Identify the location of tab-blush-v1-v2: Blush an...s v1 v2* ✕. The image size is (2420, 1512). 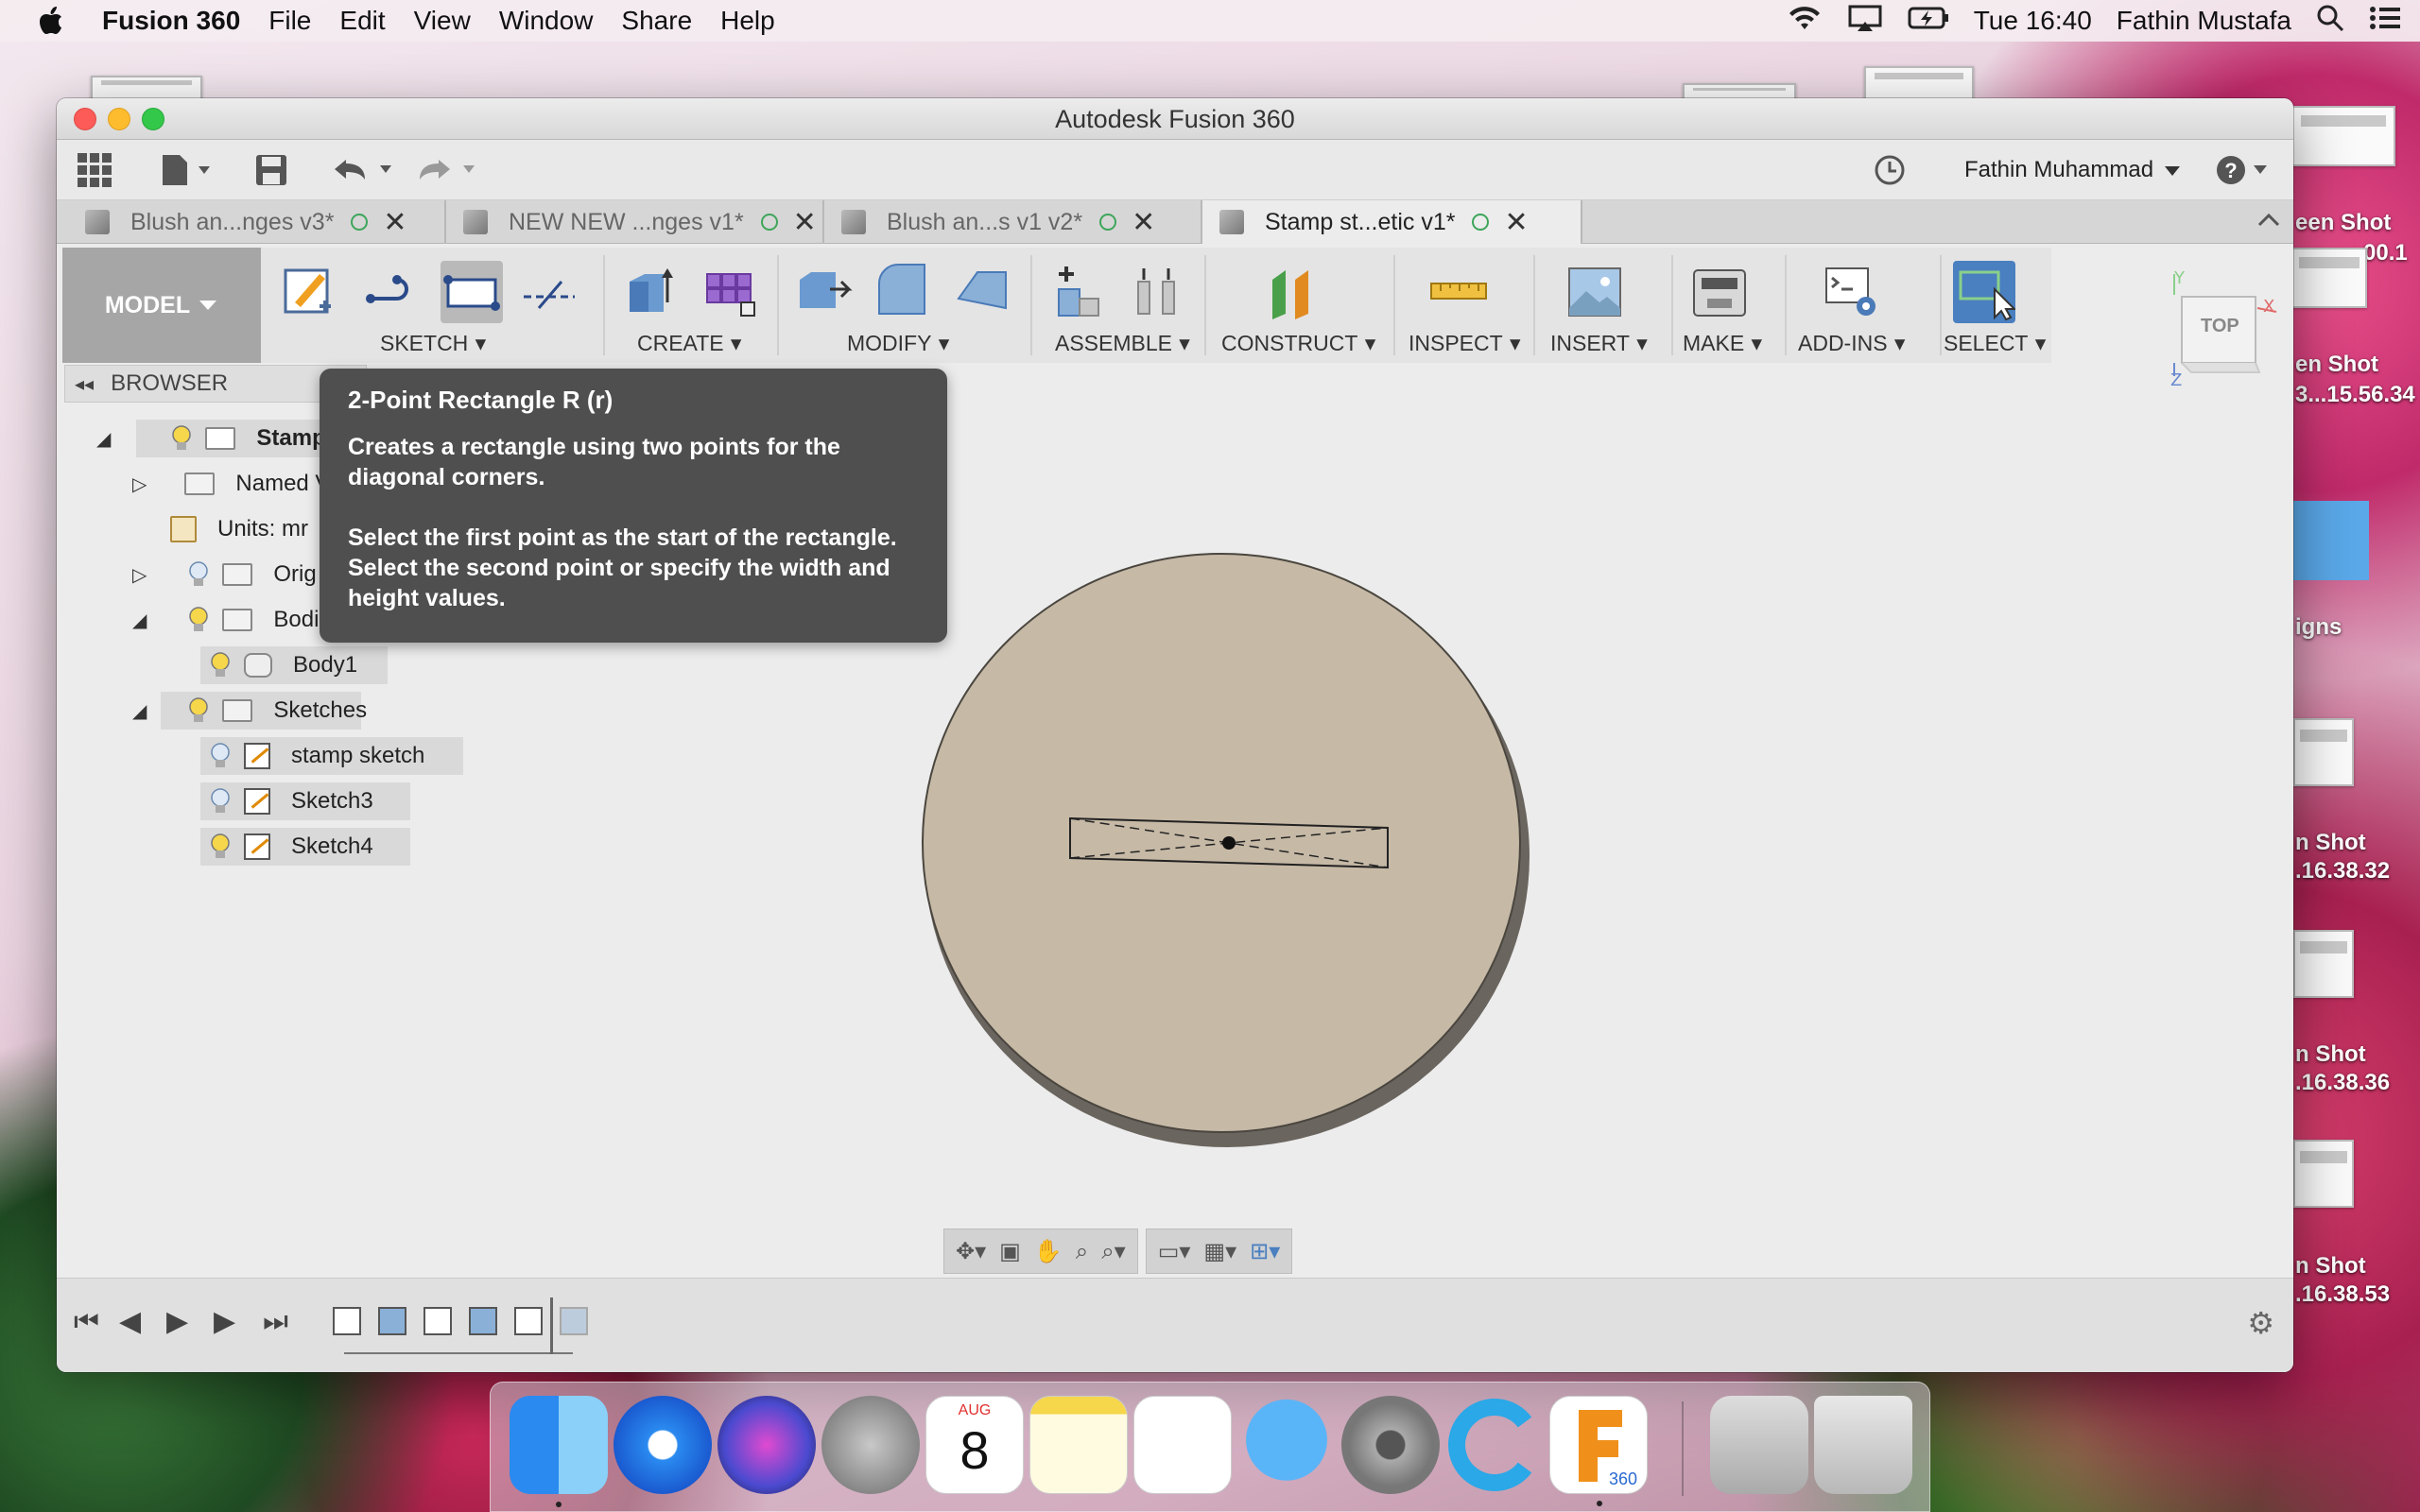
(1013, 222).